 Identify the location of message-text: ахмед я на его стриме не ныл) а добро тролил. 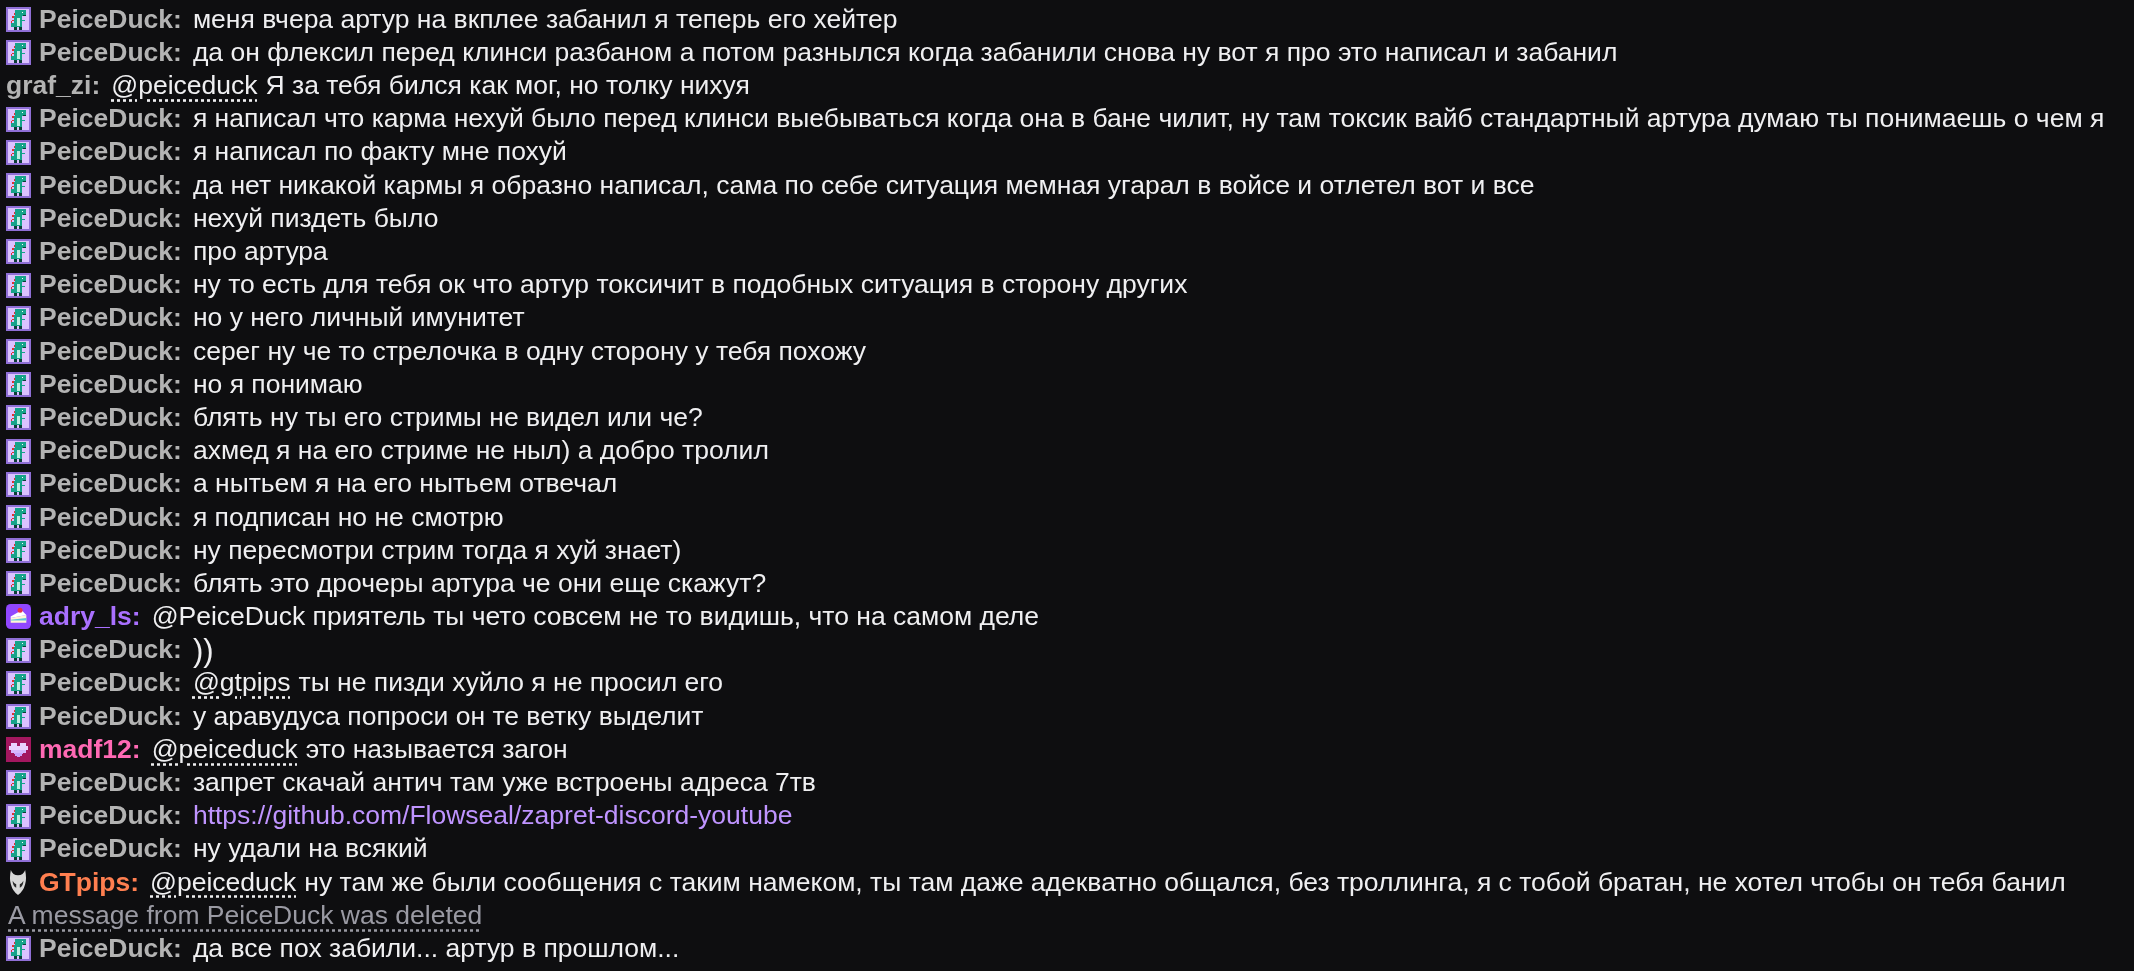
(480, 451).